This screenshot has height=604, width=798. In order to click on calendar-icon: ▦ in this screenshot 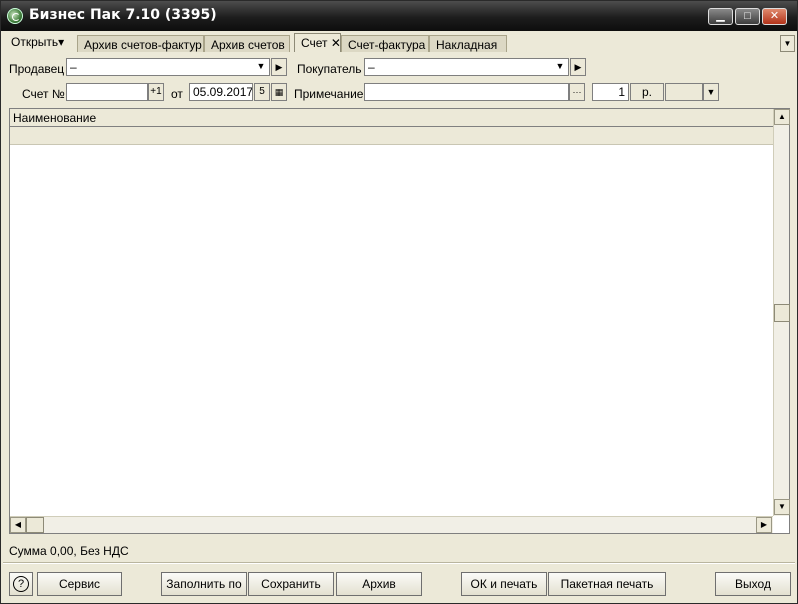, I will do `click(279, 92)`.